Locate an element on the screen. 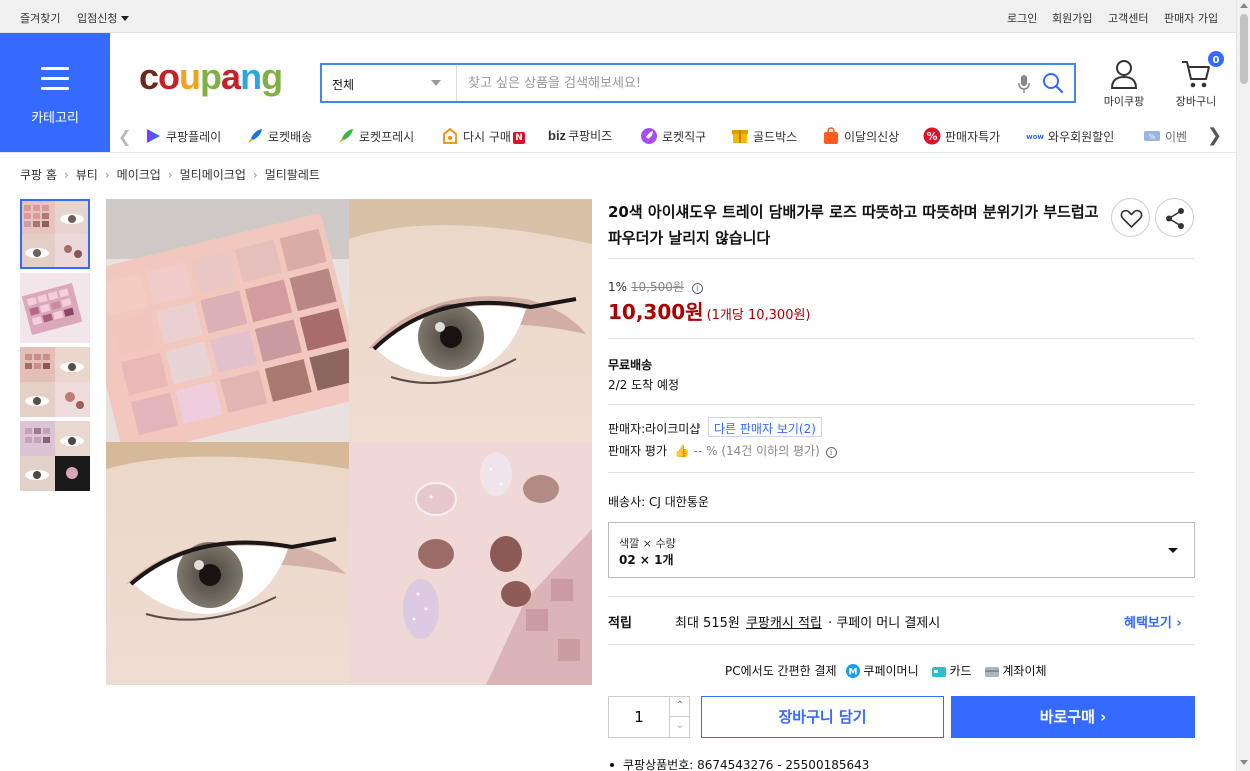  share-icon is located at coordinates (1175, 218).